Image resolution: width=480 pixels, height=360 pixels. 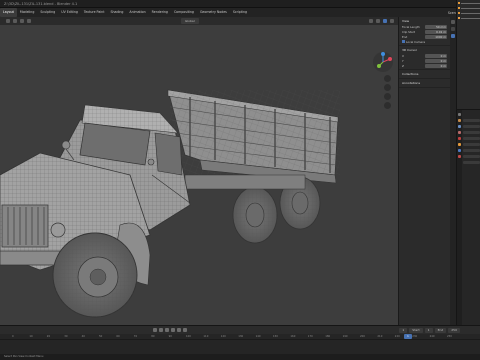 What do you see at coordinates (424, 26) in the screenshot?
I see `prop-row: Focal Length 50 mm` at bounding box center [424, 26].